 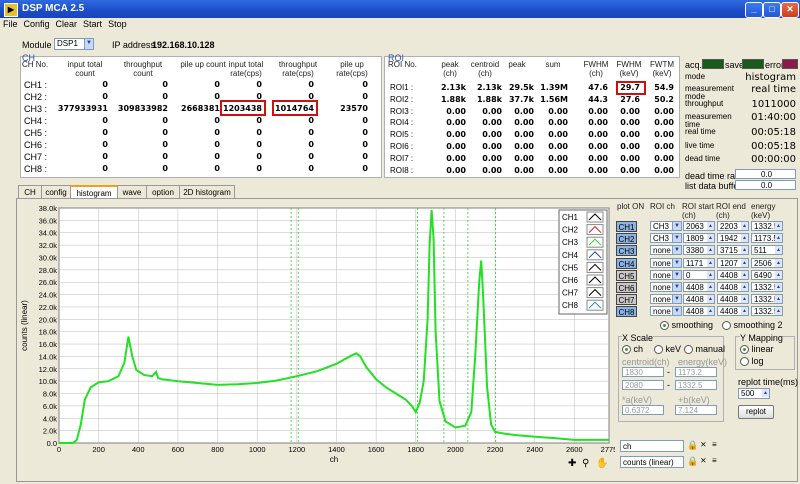 I want to click on plot-toggle-ch3: CH3, so click(x=626, y=251).